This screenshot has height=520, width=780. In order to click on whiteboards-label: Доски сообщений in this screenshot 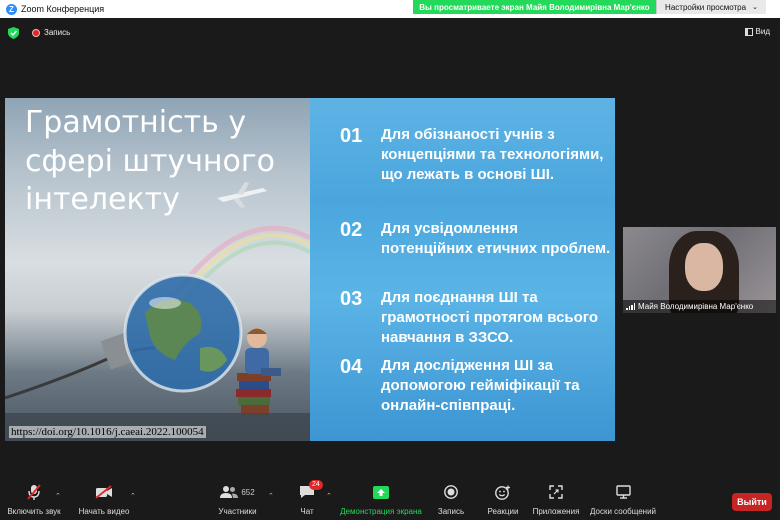, I will do `click(623, 511)`.